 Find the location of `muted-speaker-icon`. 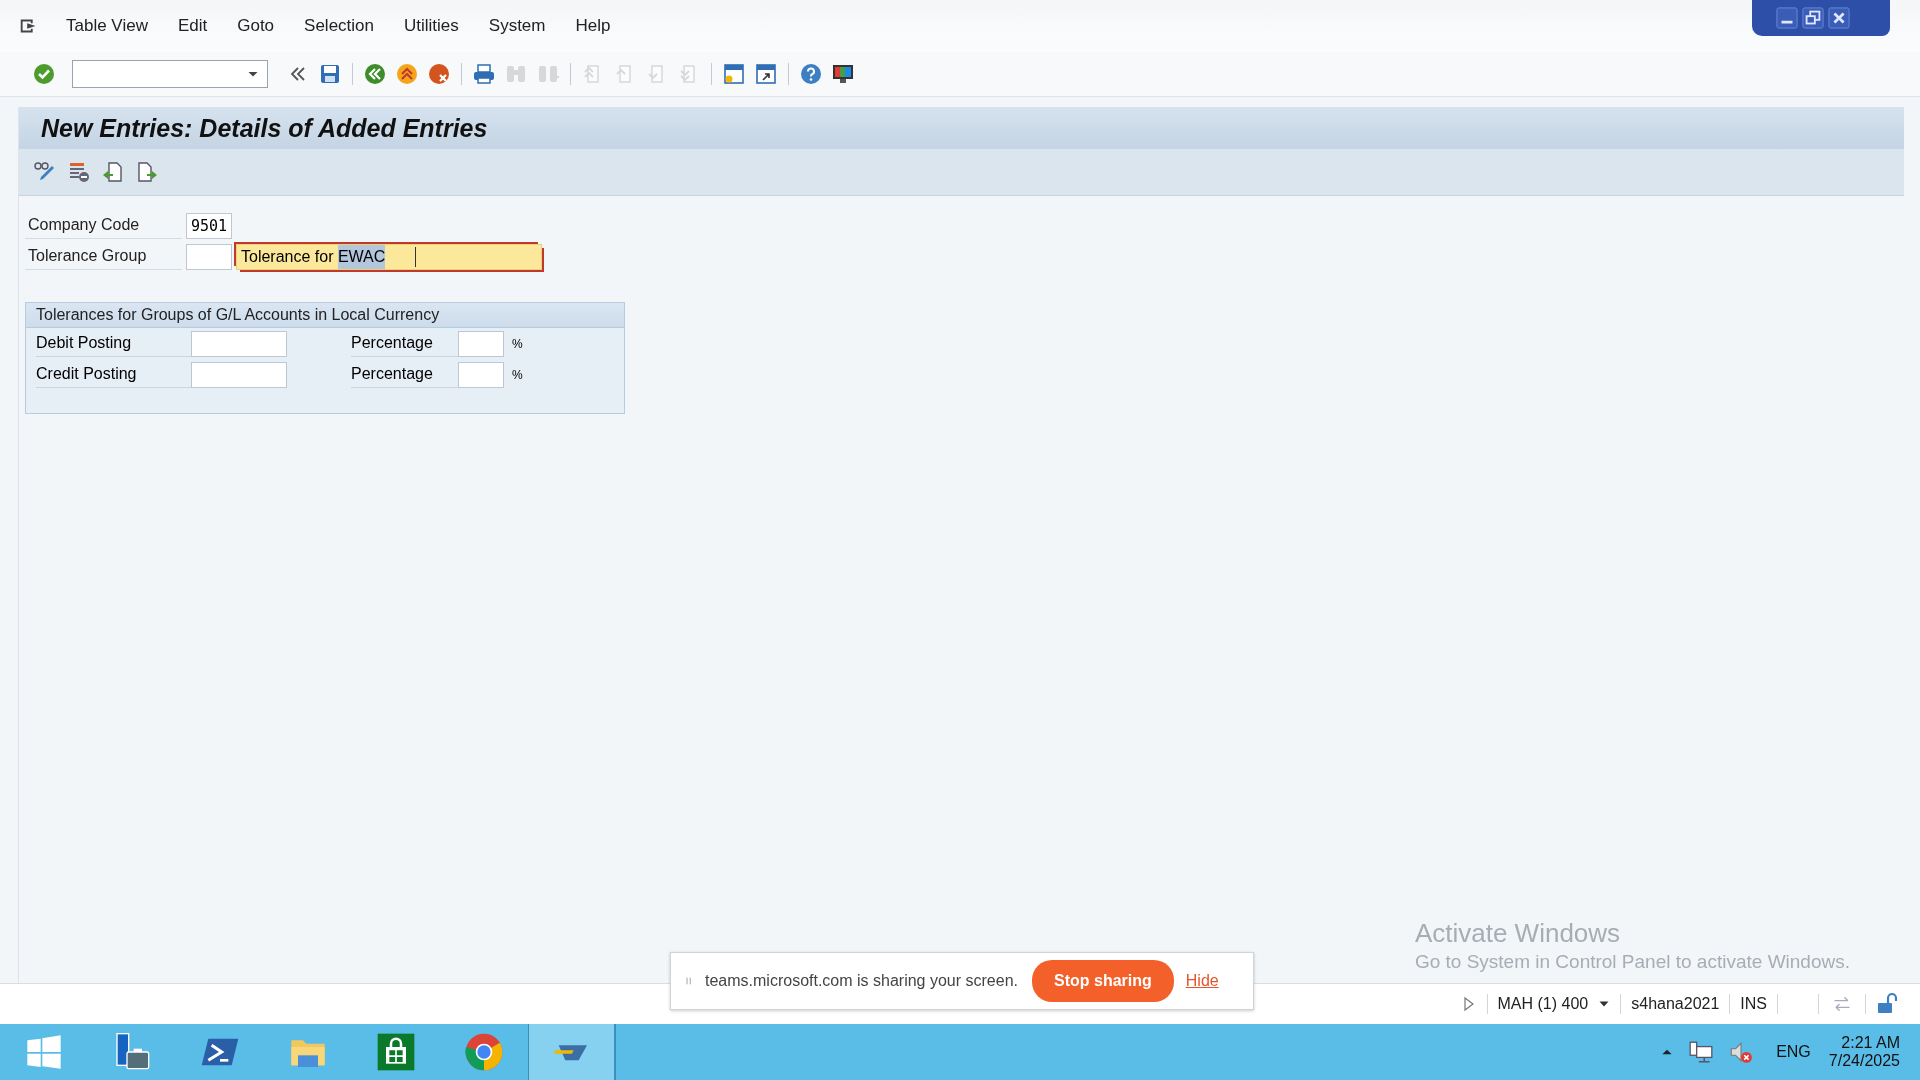

muted-speaker-icon is located at coordinates (1741, 1052).